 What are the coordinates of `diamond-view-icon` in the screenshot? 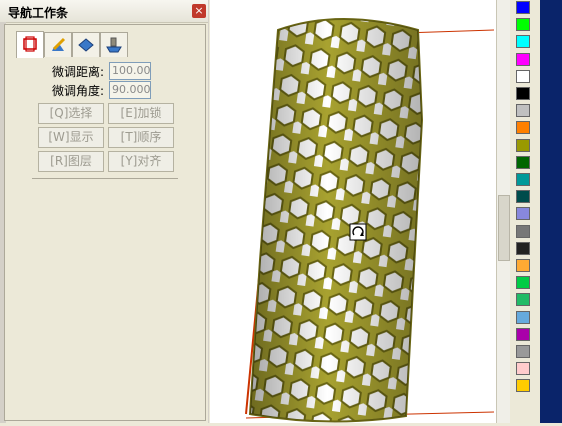 It's located at (86, 45).